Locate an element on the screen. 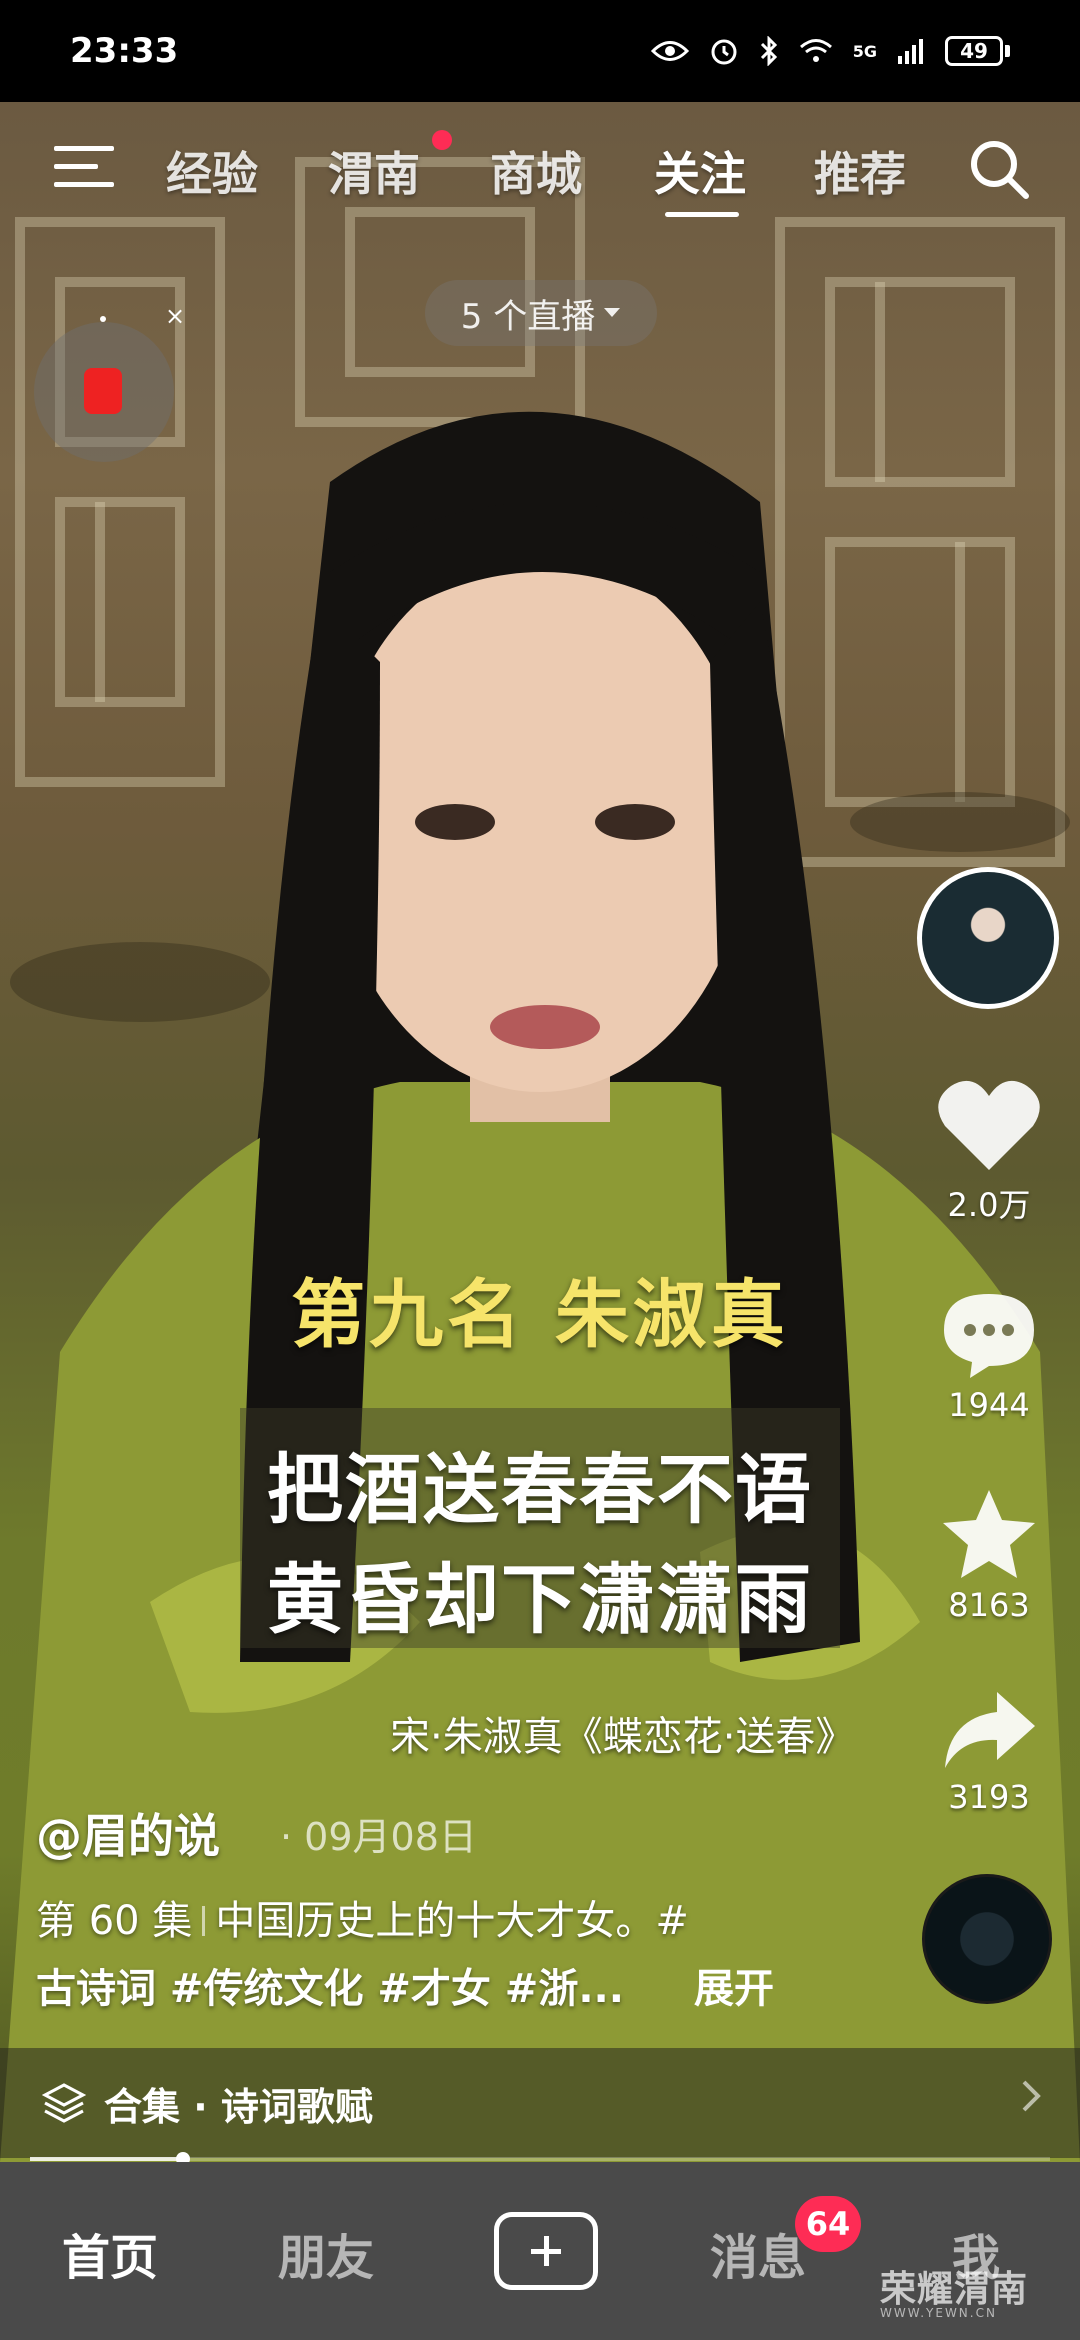 Image resolution: width=1080 pixels, height=2340 pixels. caption-line-1: 把酒送春春不语 is located at coordinates (540, 1489).